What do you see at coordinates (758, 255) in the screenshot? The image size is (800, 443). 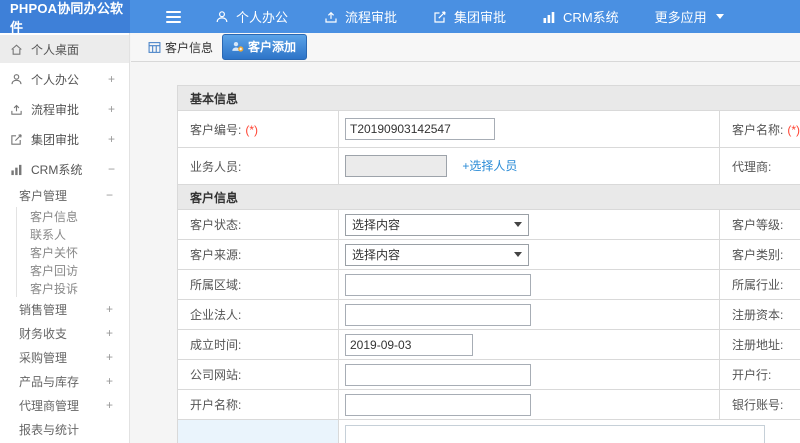 I see `field-label-customer-category: 客户类别:` at bounding box center [758, 255].